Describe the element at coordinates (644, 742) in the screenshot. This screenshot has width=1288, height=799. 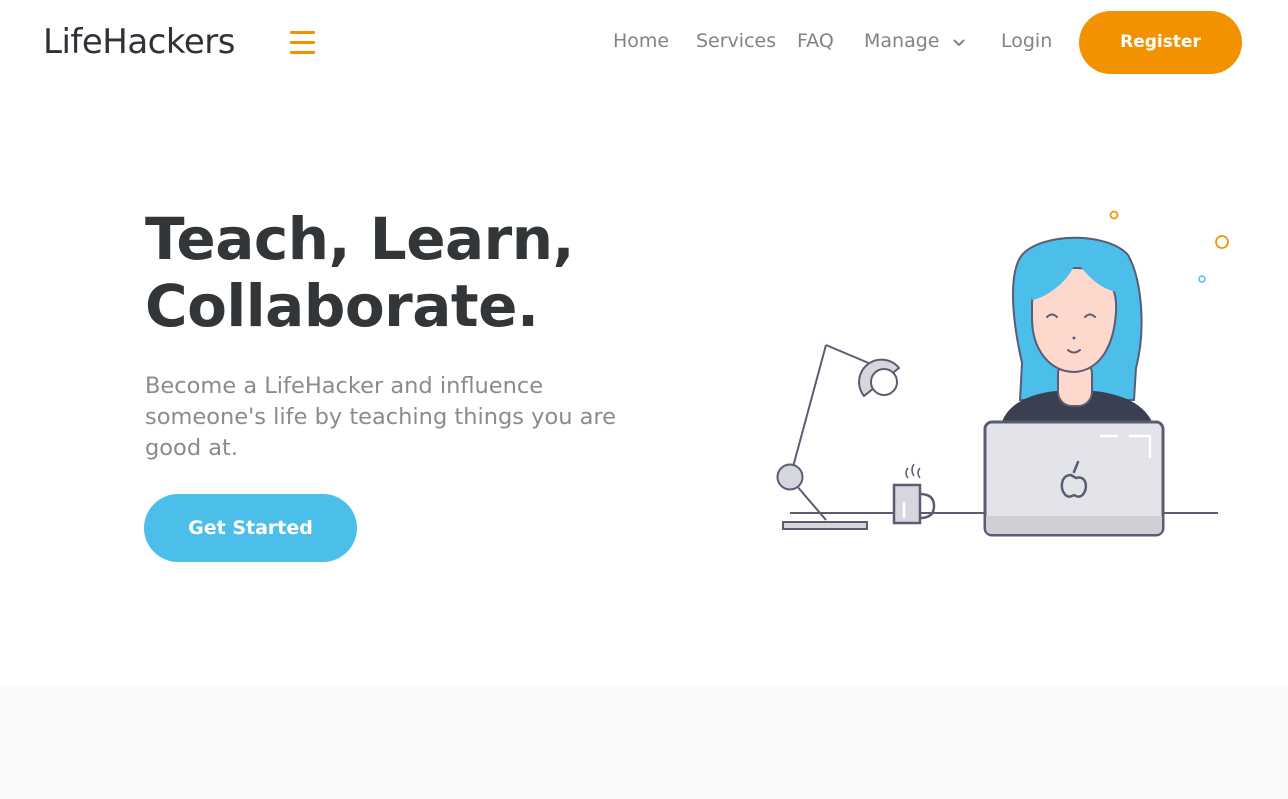
I see `next-section-background` at that location.